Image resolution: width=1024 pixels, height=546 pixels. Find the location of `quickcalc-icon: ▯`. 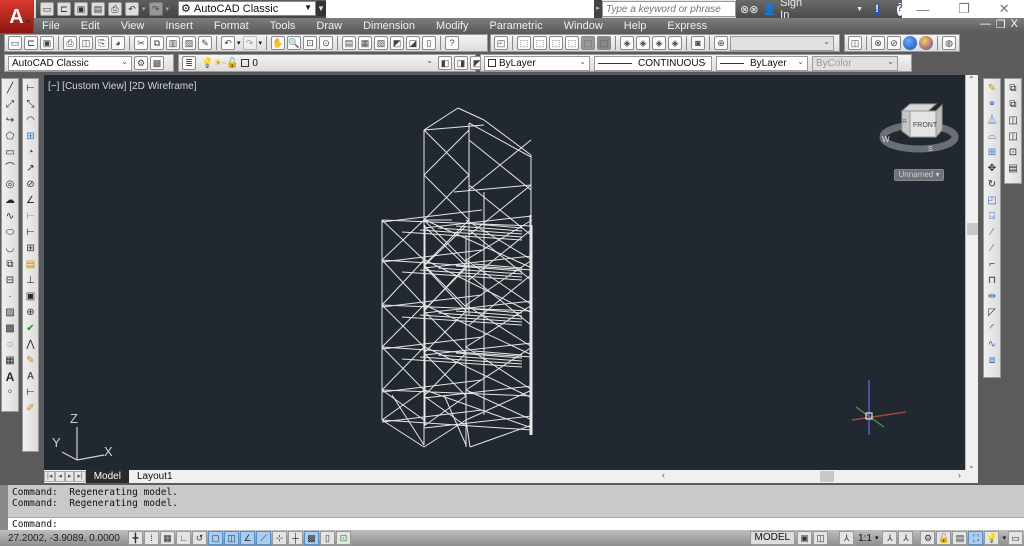

quickcalc-icon: ▯ is located at coordinates (429, 43).